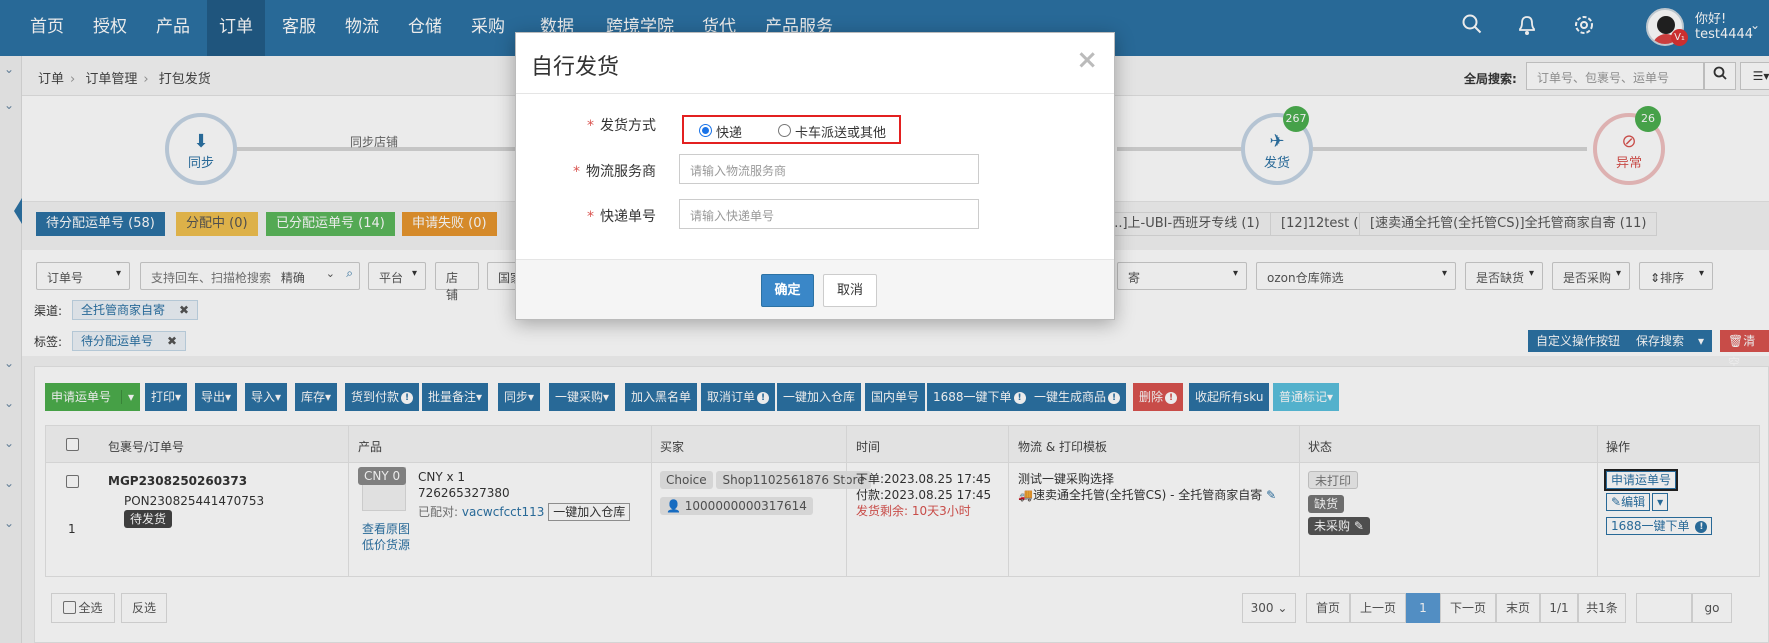 The height and width of the screenshot is (643, 1769). Describe the element at coordinates (628, 126) in the screenshot. I see `label-text: 发货方式` at that location.